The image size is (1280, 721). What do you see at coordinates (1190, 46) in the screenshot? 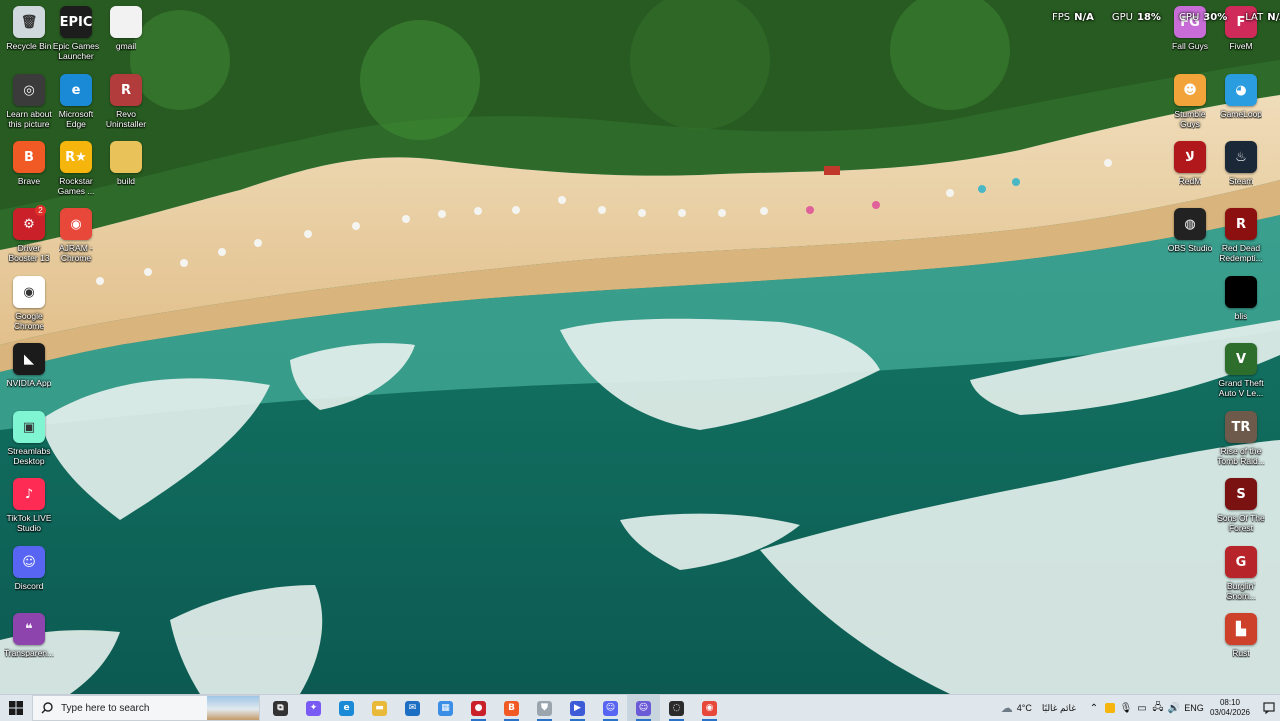
I see `desktop-icon-label: Fall Guys` at bounding box center [1190, 46].